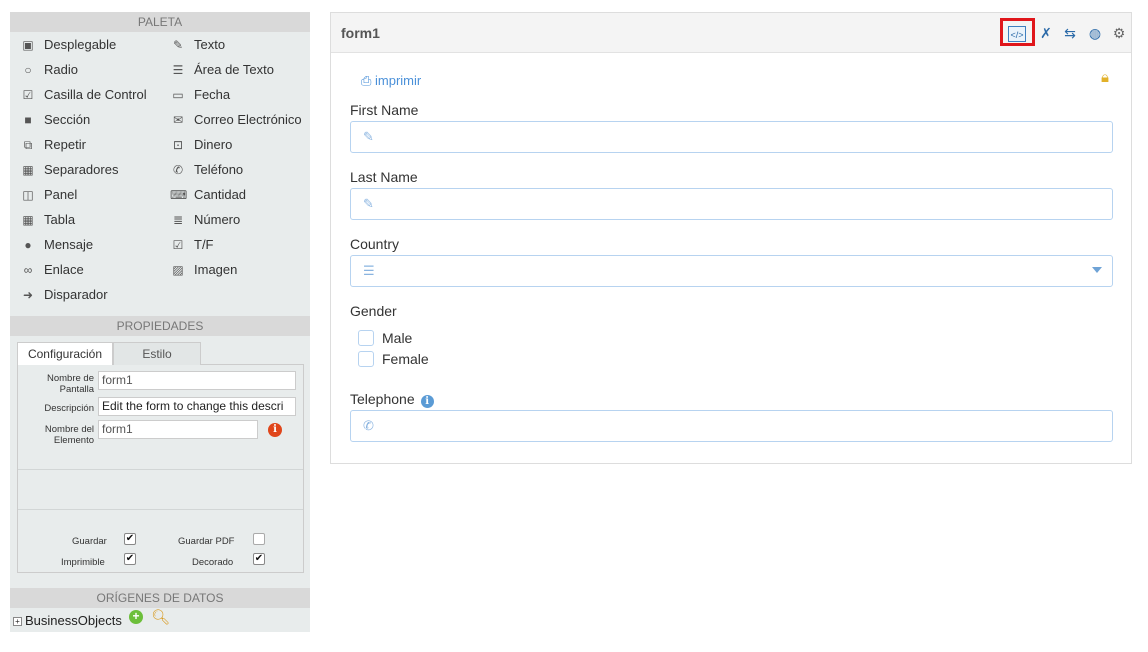  I want to click on chevron-down-icon, so click(1097, 270).